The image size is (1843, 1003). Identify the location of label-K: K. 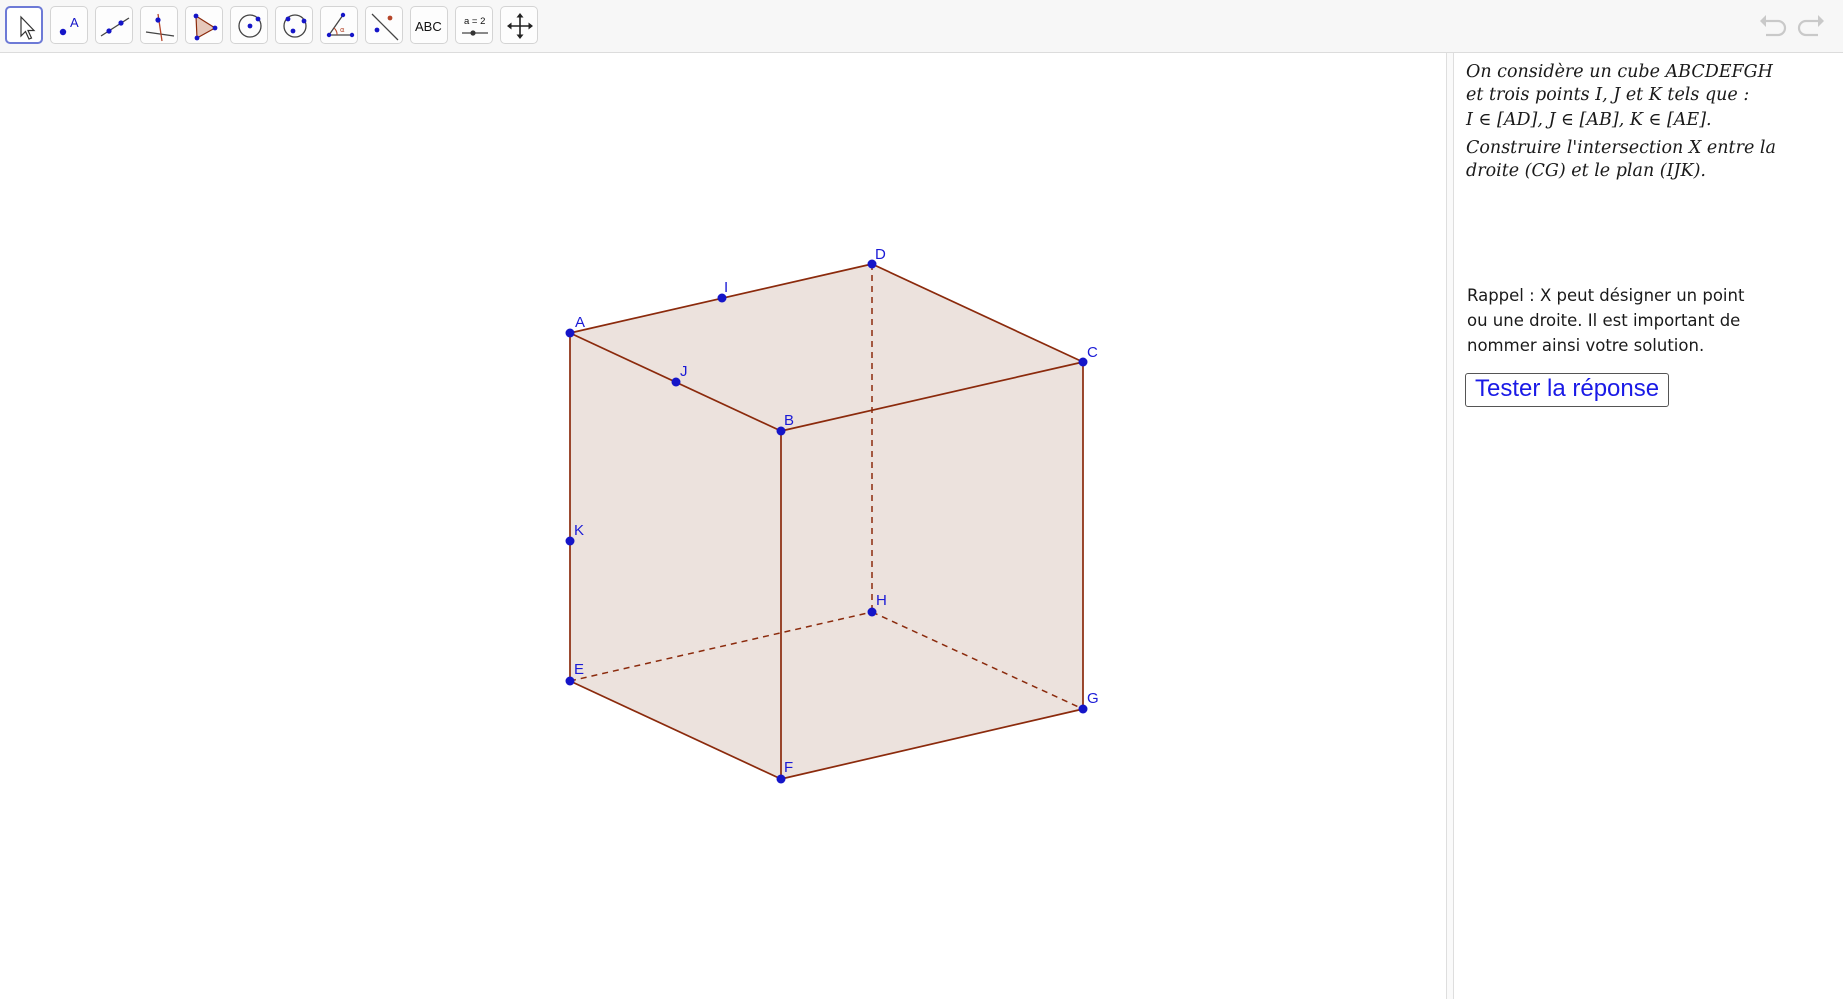
(579, 530).